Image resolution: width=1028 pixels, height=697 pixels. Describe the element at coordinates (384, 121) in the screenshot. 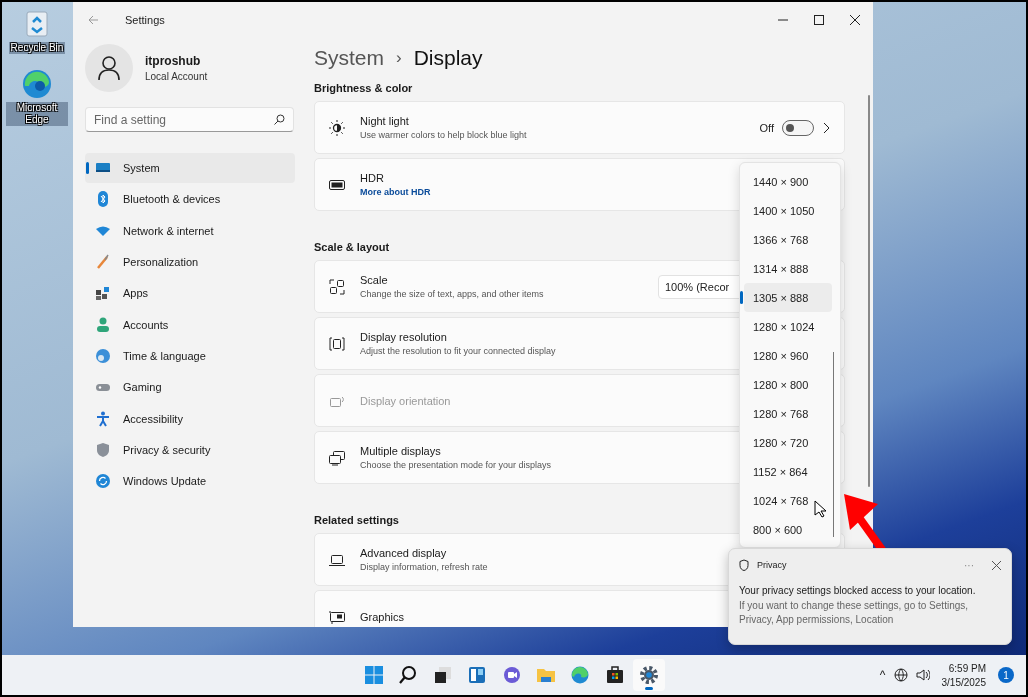

I see `setting-title: Night light` at that location.